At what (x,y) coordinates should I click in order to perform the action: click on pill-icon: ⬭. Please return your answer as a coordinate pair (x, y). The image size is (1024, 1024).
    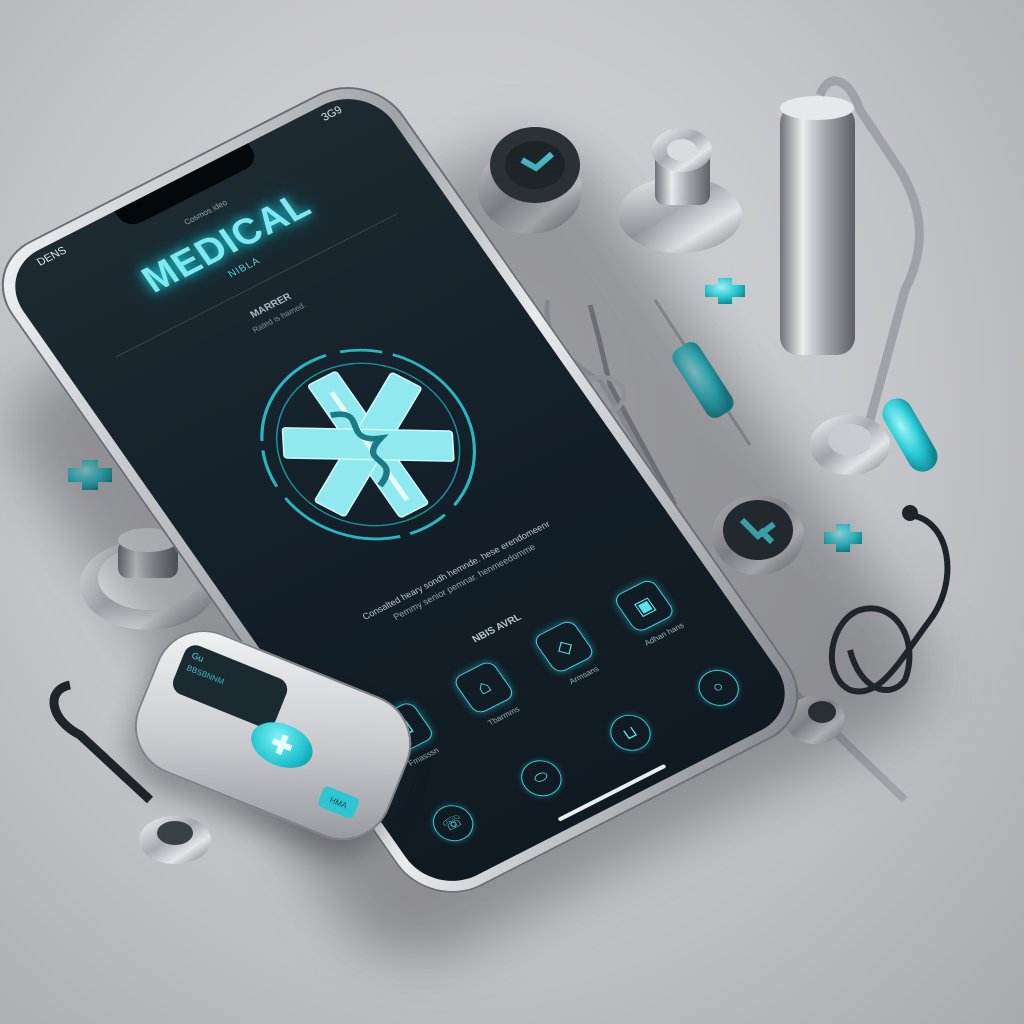
    Looking at the image, I should click on (541, 778).